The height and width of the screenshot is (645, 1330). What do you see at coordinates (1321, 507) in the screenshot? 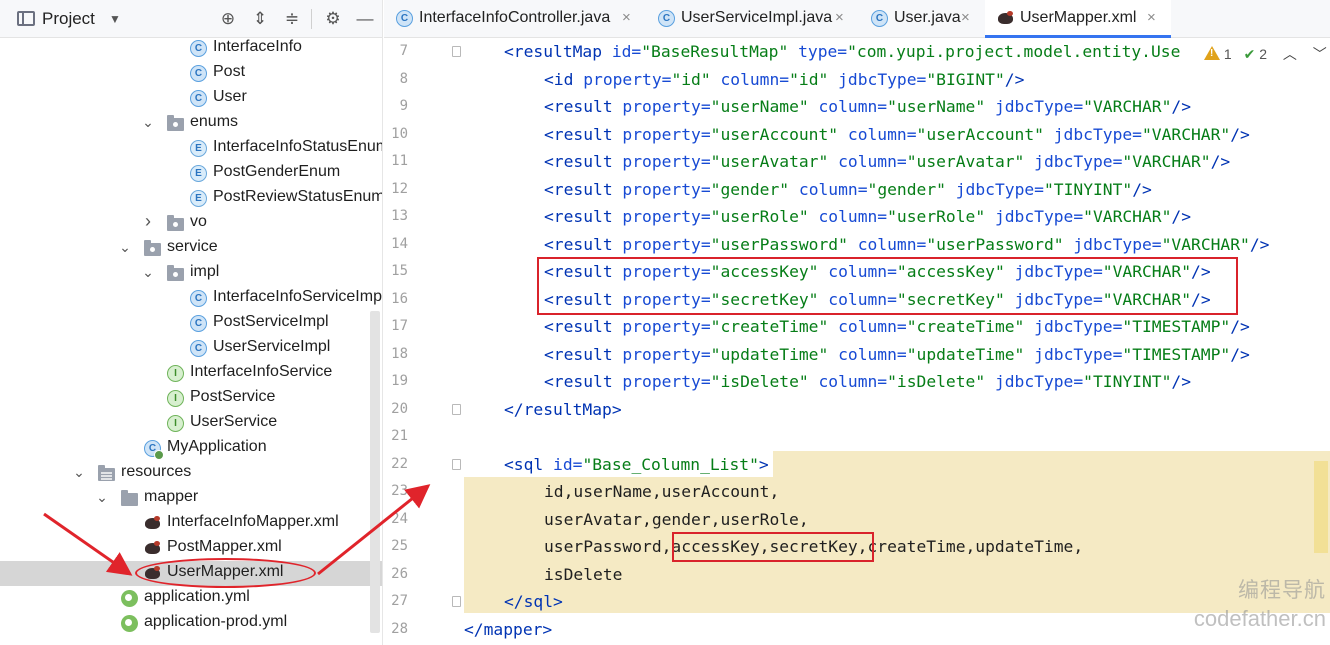
I see `scrollbar-highlight-marker` at bounding box center [1321, 507].